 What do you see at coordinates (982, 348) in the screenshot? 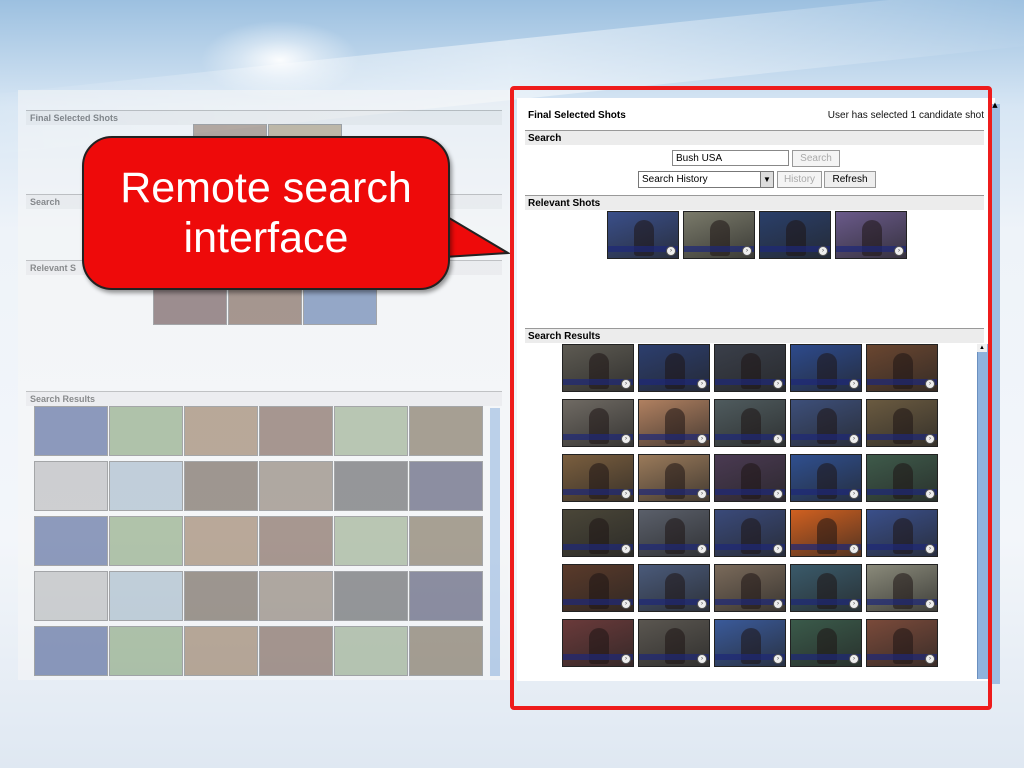
I see `scroll-up-icon: ▲` at bounding box center [982, 348].